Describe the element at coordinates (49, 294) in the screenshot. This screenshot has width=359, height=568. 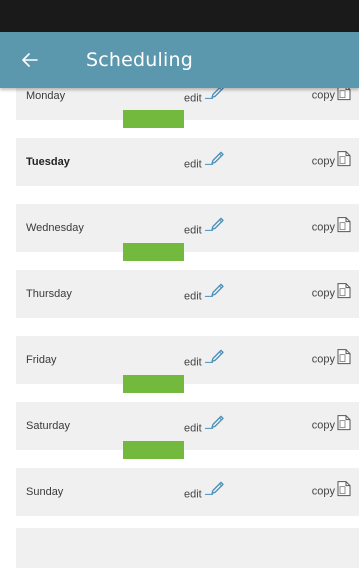
I see `day-label: Thursday` at that location.